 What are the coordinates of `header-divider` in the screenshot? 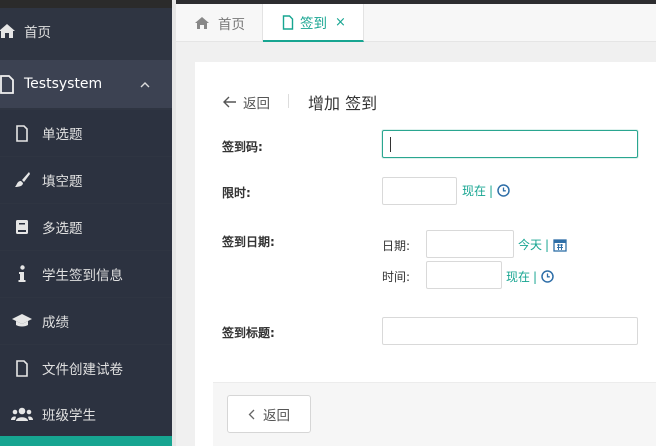 It's located at (288, 101).